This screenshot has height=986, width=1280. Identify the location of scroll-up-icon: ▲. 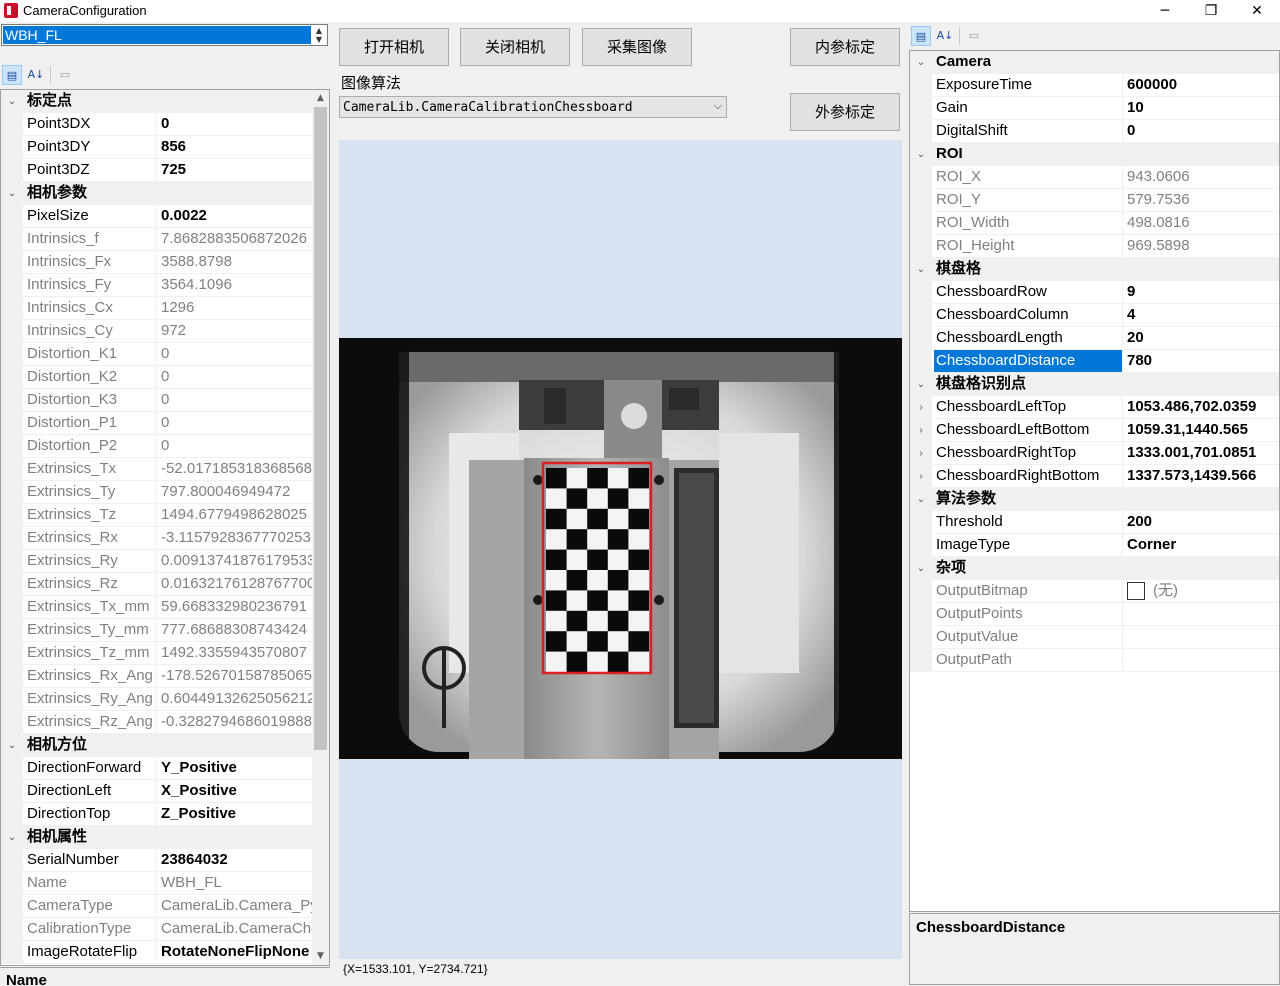
(320, 98).